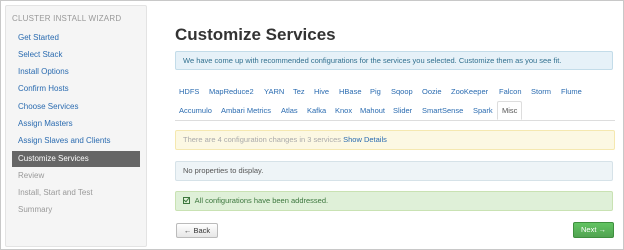 This screenshot has width=624, height=250. I want to click on tab-kafka: Kafka, so click(316, 111).